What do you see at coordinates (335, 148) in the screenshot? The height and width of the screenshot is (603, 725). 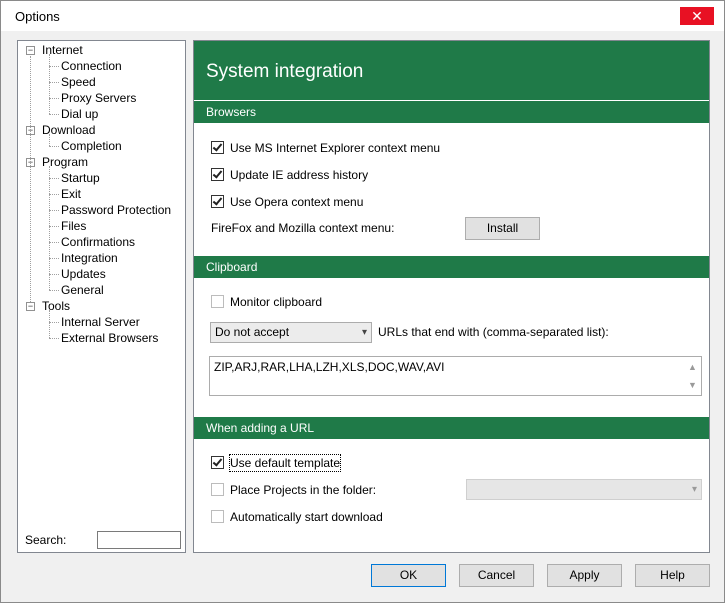 I see `ie-context-label: Use MS Internet Explorer context menu` at bounding box center [335, 148].